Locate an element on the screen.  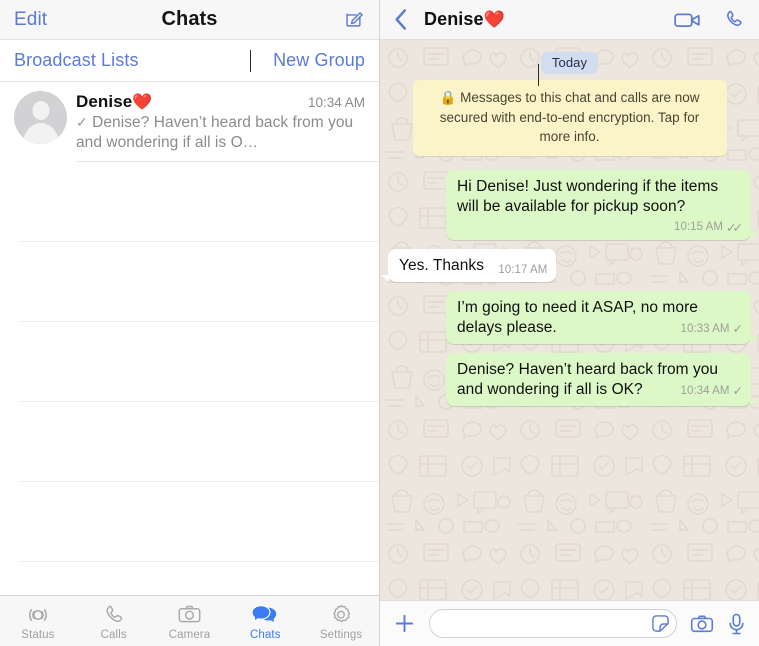
microphone-icon is located at coordinates (736, 624).